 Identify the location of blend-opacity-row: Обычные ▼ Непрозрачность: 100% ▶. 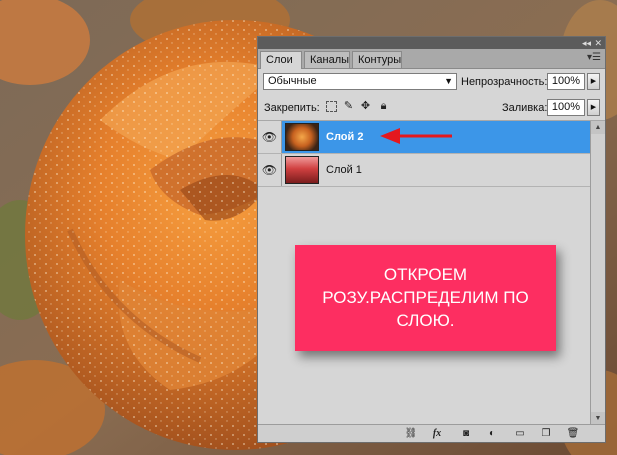
(431, 81).